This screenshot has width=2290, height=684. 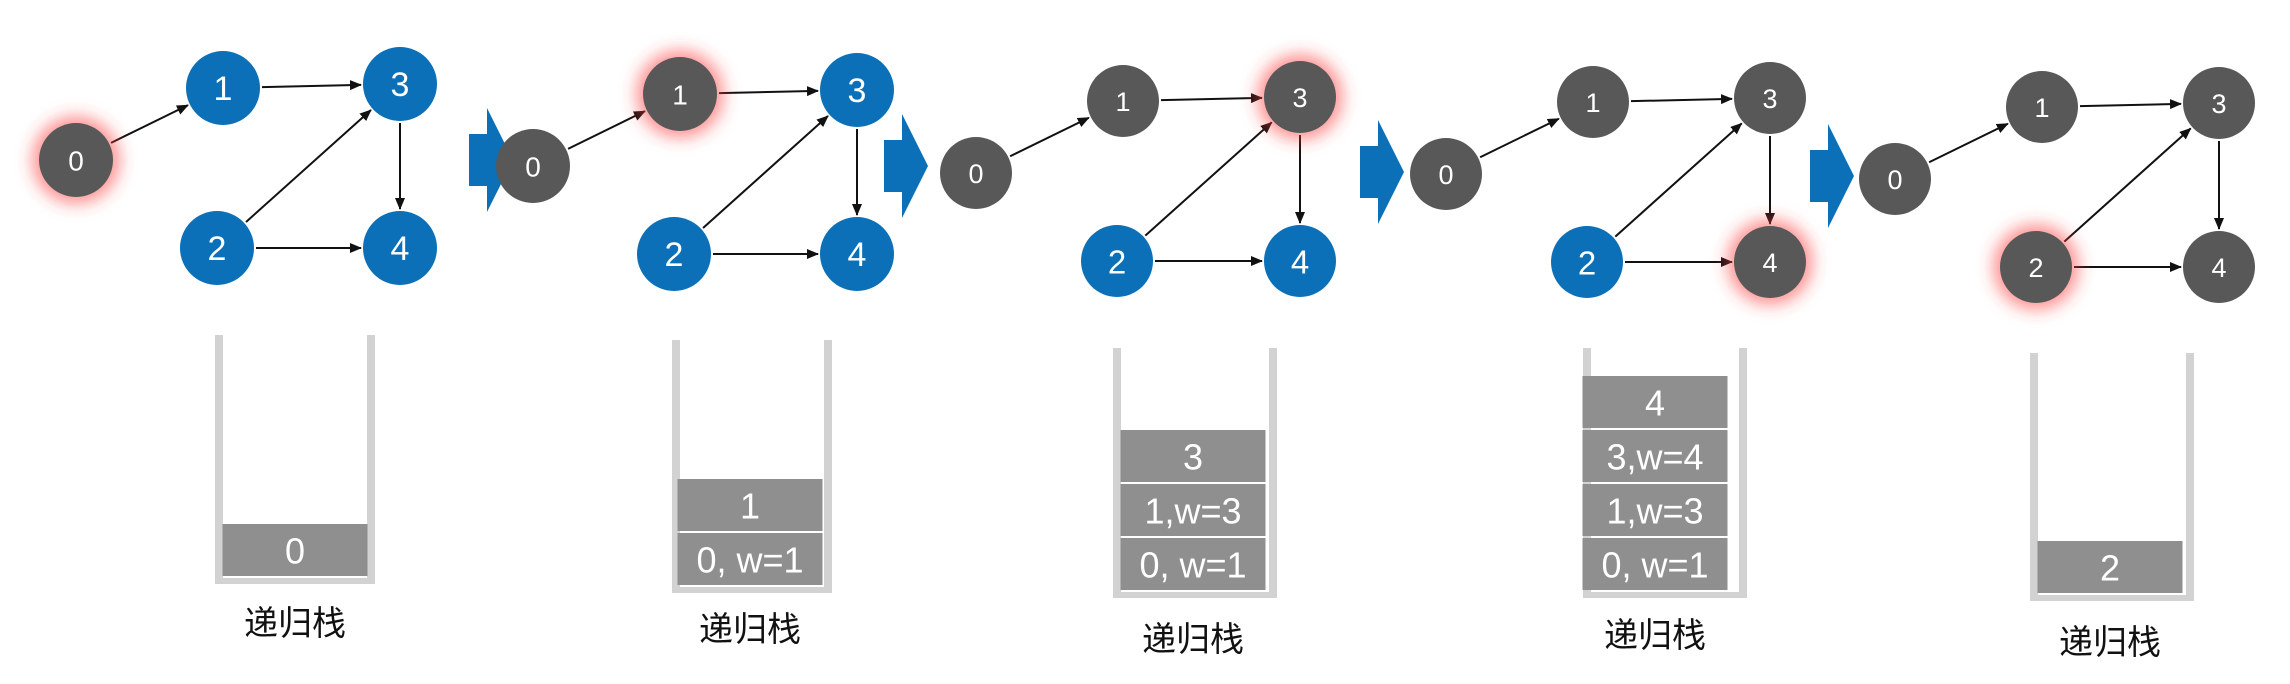 I want to click on stack-frame-text: 4, so click(x=1655, y=403).